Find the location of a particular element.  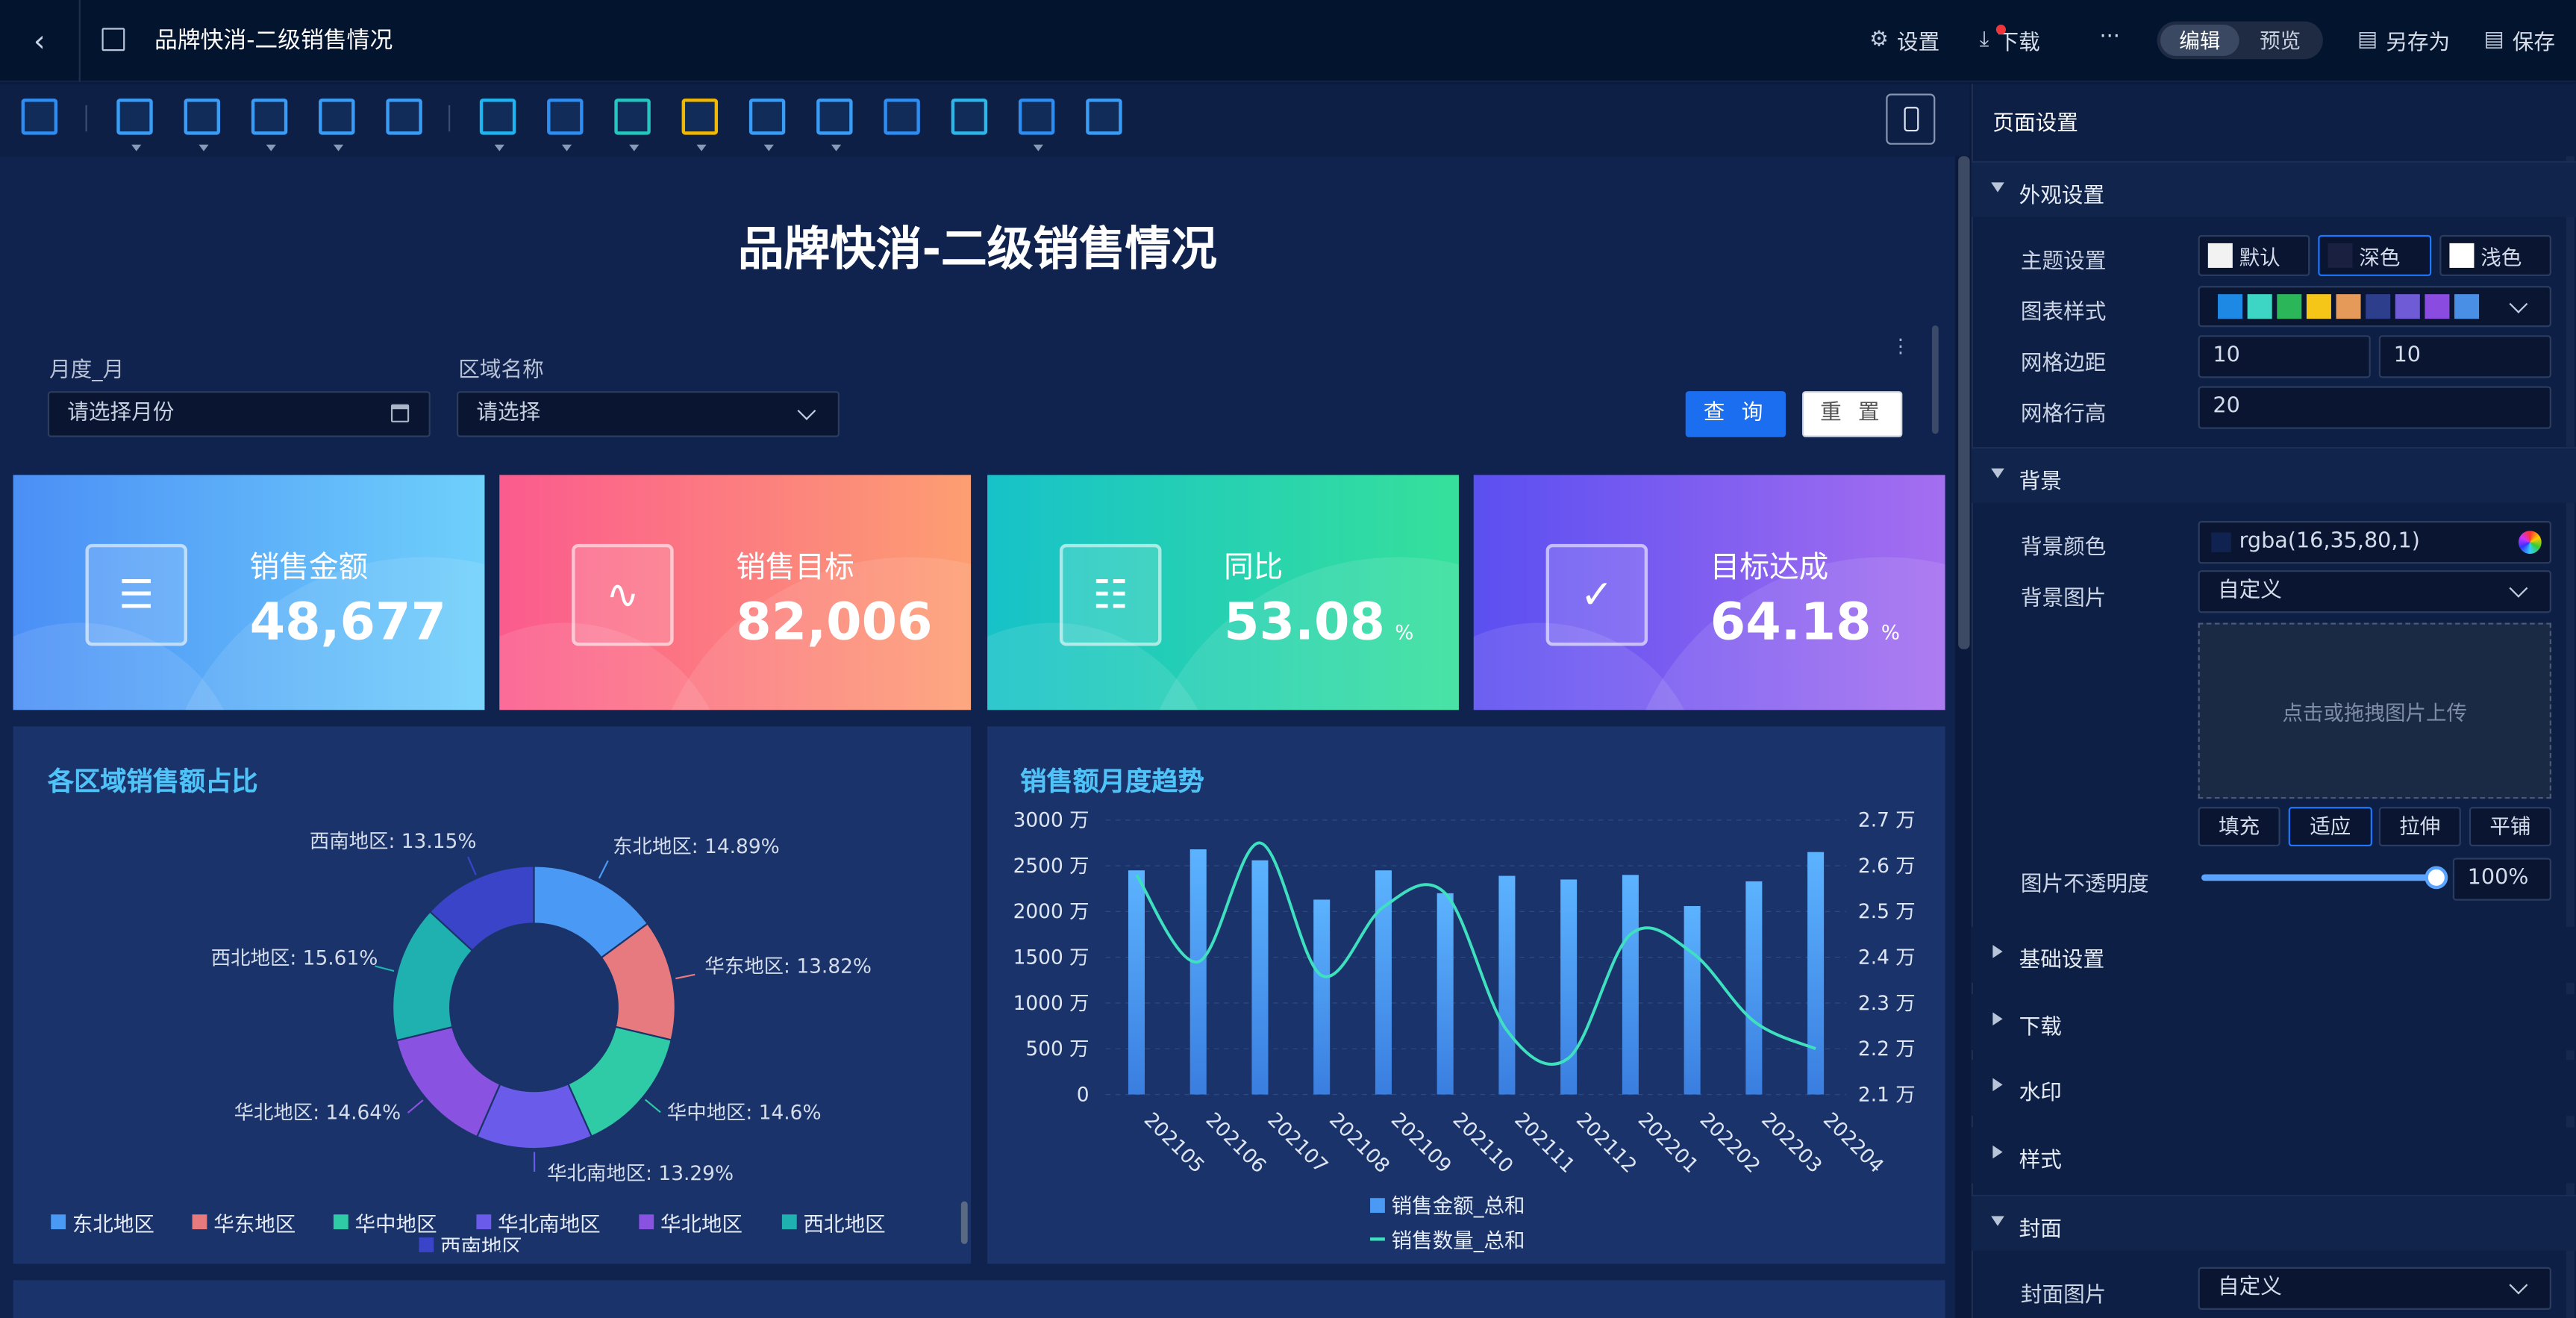

grid-margin-x-input: 10 is located at coordinates (2284, 356).